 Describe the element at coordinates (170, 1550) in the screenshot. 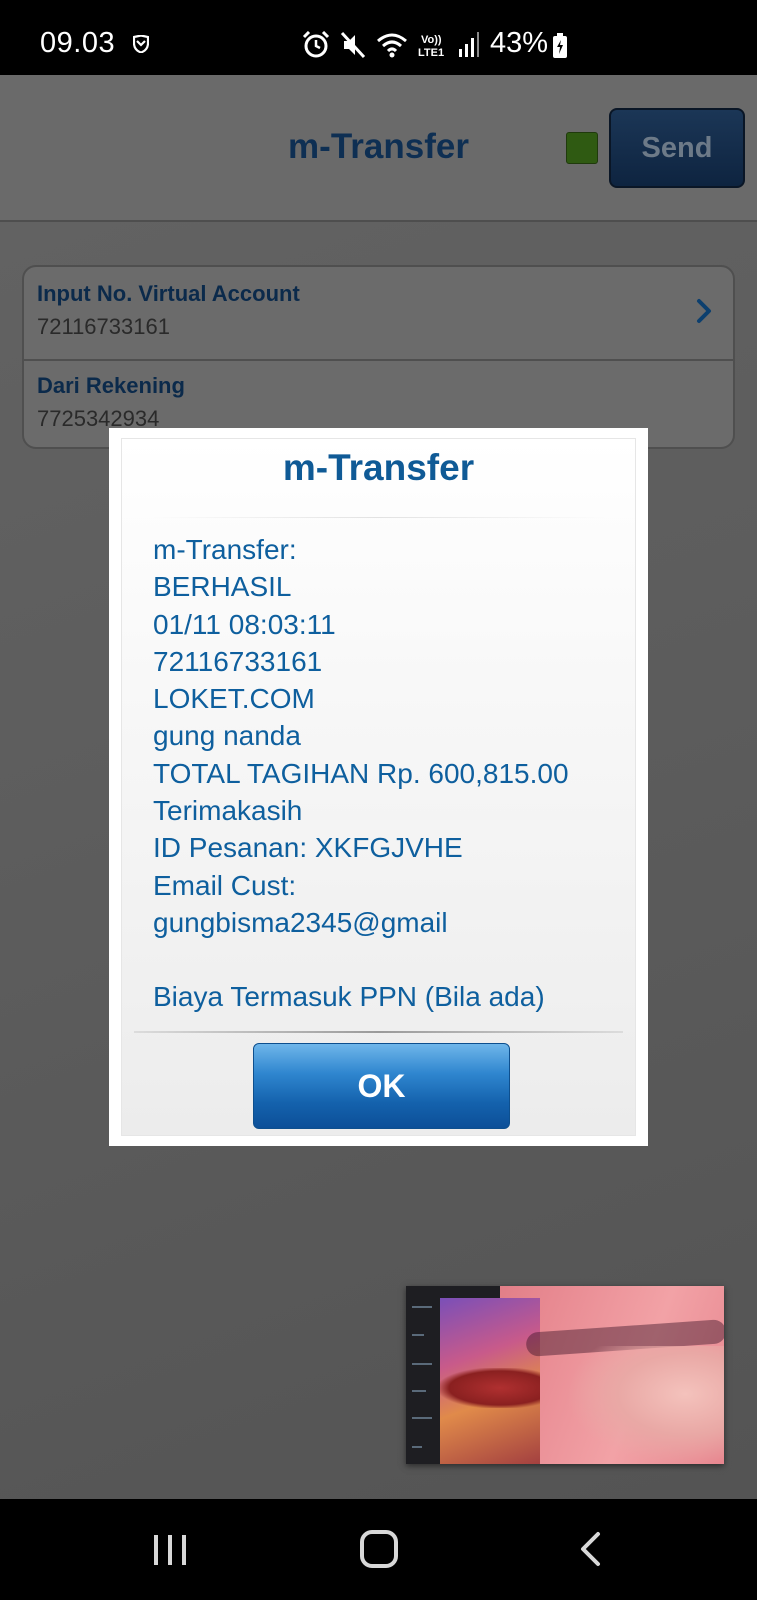

I see `recents-icon` at that location.